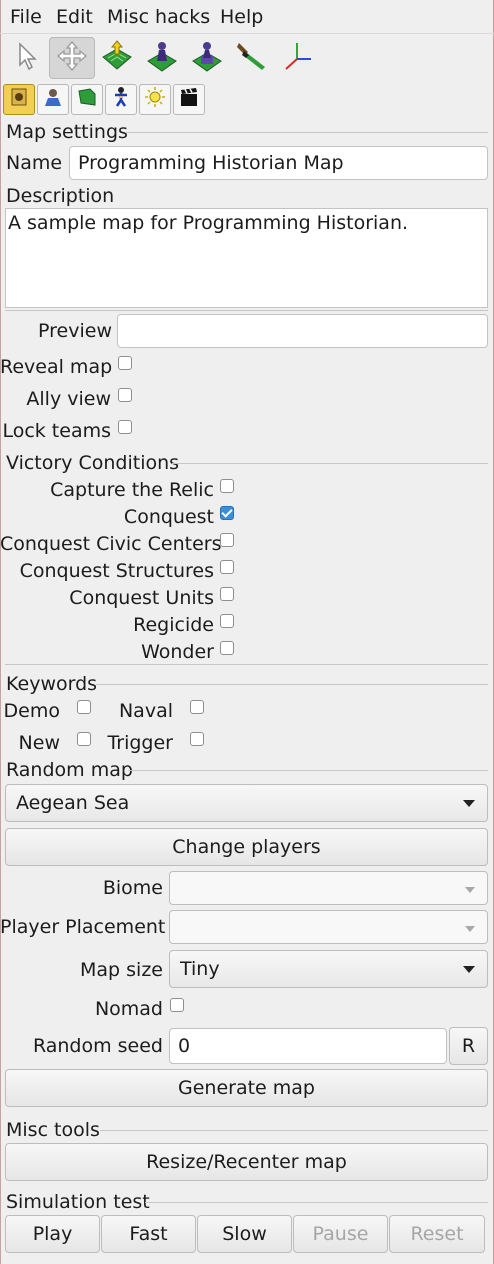  I want to click on select-tool-button, so click(27, 58).